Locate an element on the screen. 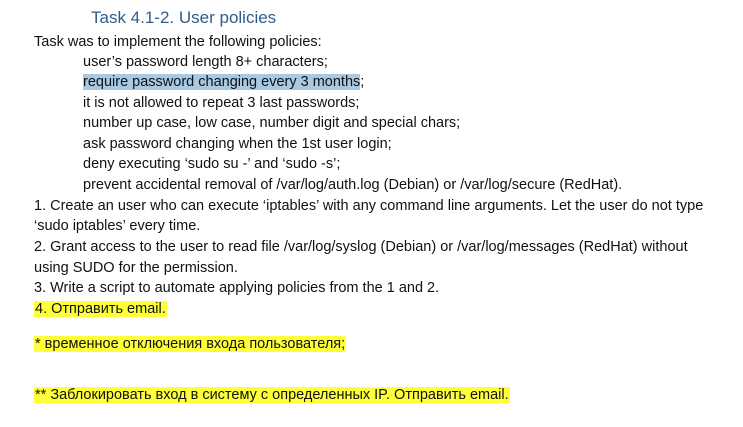 This screenshot has width=743, height=427. document-heading: Task 4.1-2. User policies is located at coordinates (184, 17).